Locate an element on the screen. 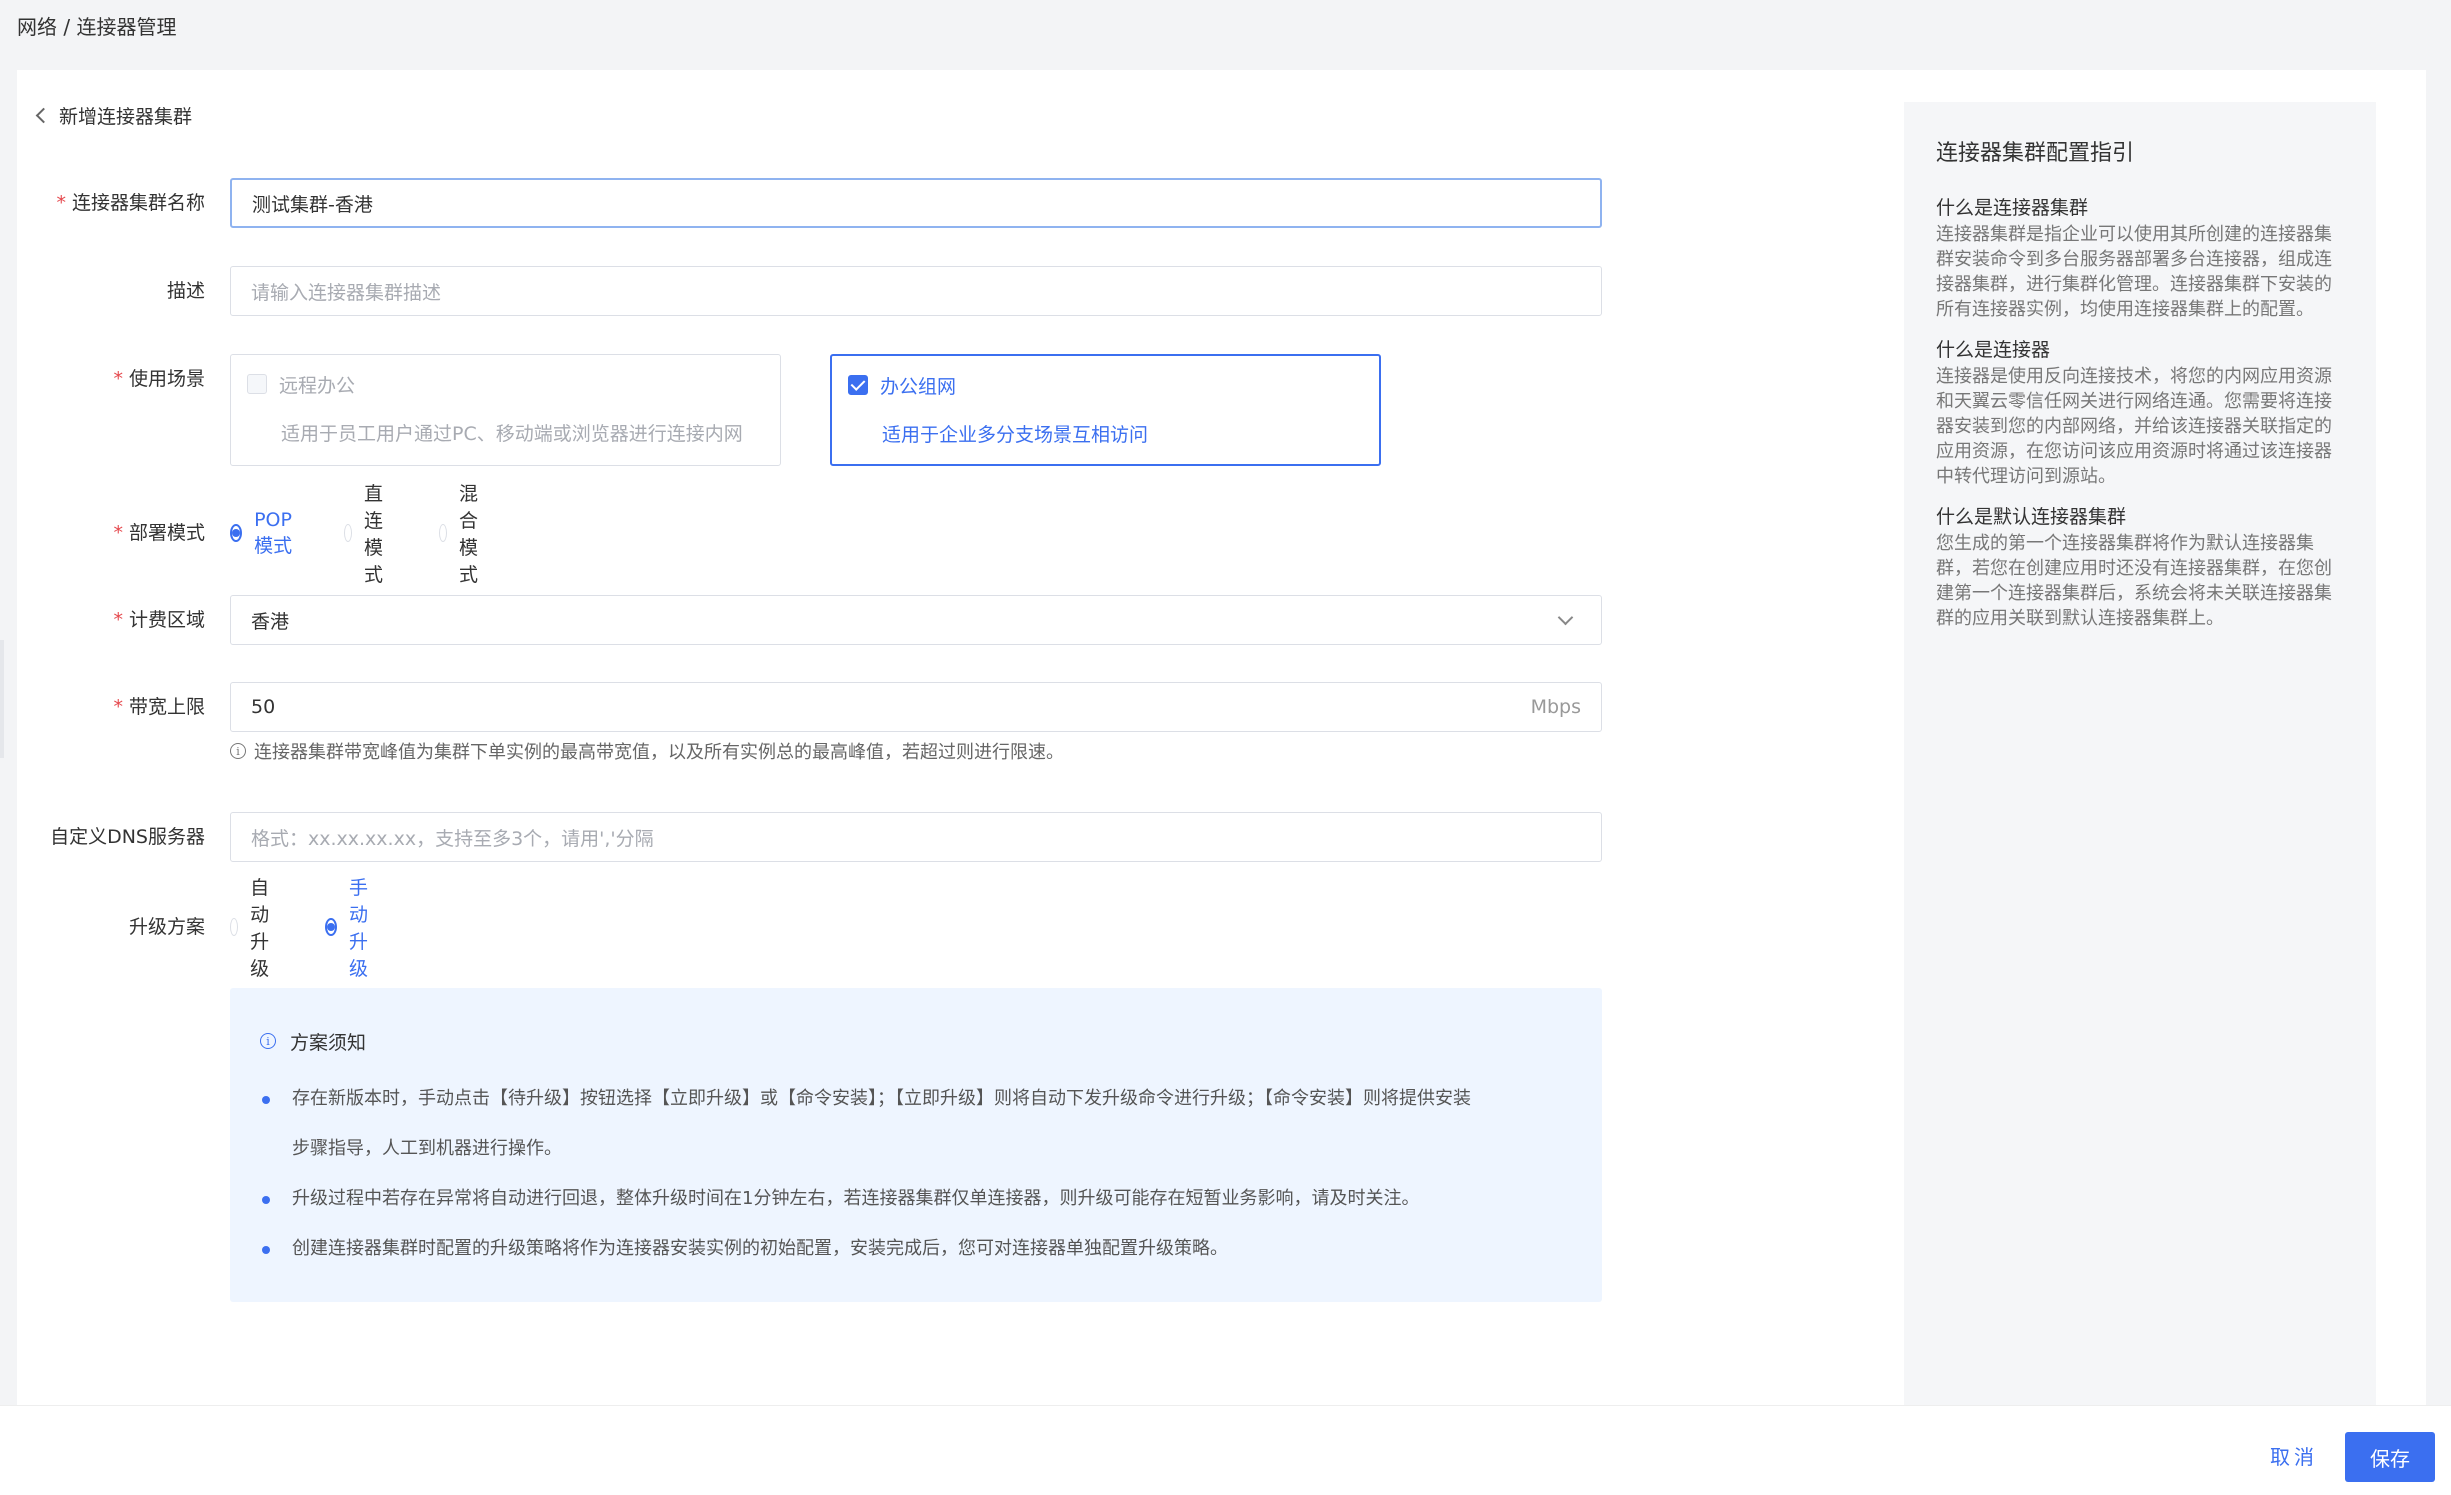  description-input: 请输入连接器集群描述 is located at coordinates (916, 291).